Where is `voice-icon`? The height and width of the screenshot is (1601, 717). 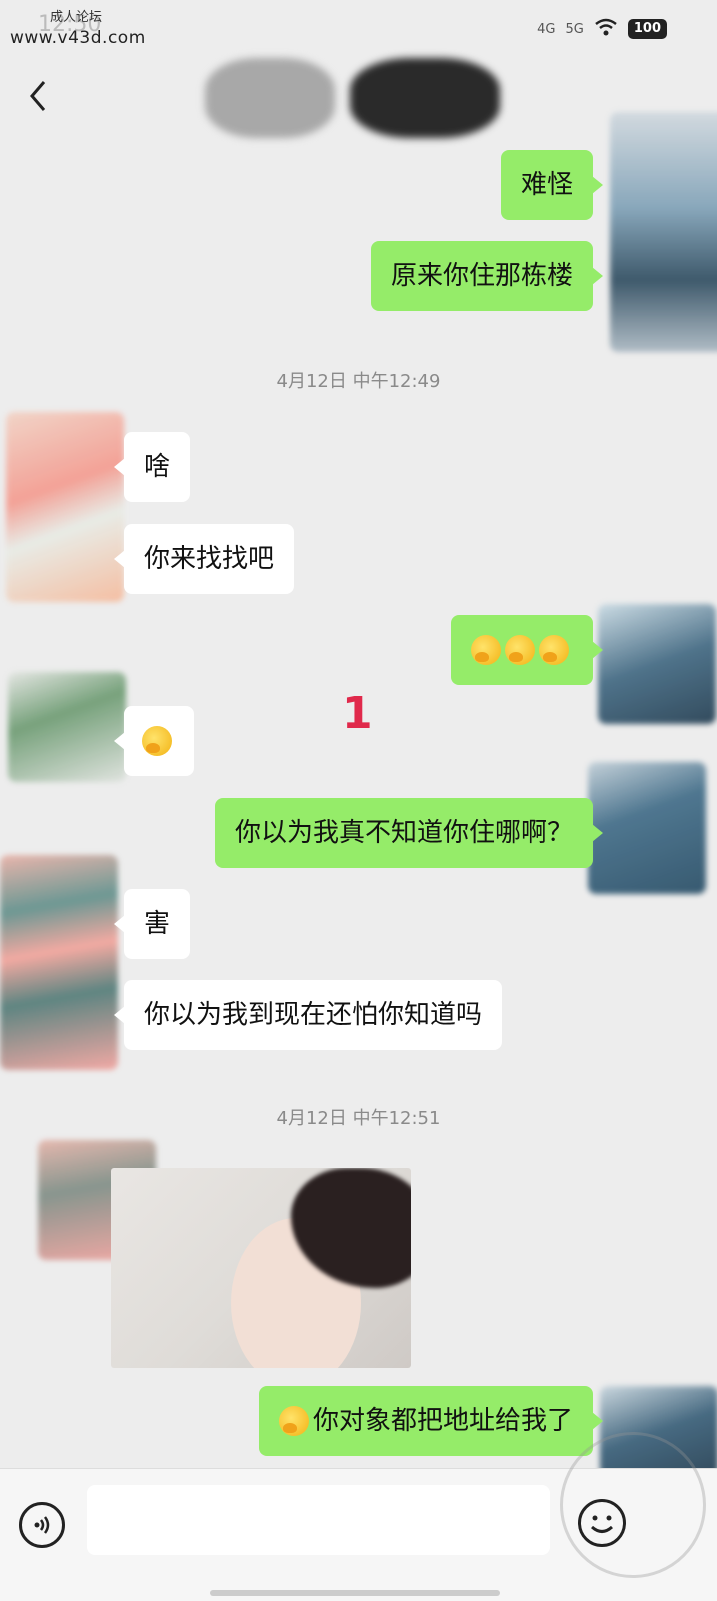 voice-icon is located at coordinates (42, 1525).